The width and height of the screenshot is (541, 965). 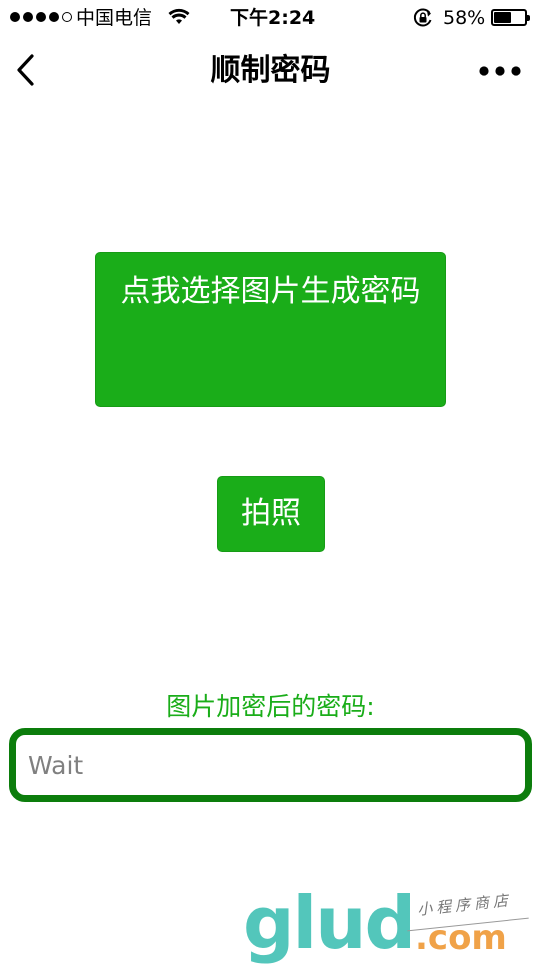 I want to click on battery-cap, so click(x=528, y=18).